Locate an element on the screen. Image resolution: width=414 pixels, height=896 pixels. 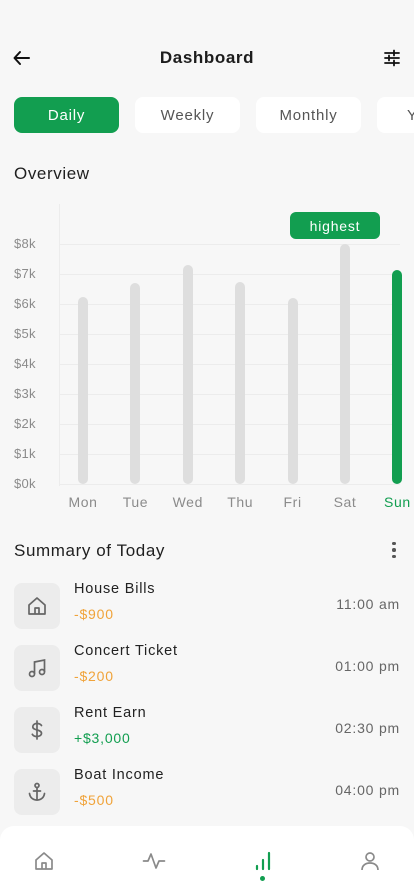
list-item-concert-ticket: Concert Ticket -$200 01:00 pm is located at coordinates (207, 666).